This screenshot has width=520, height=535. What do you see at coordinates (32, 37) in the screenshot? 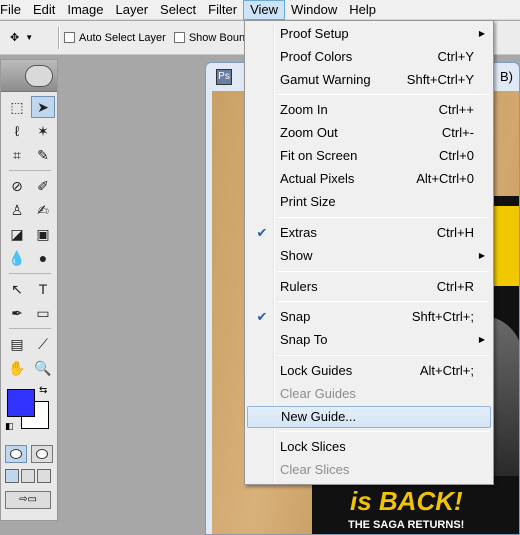
I see `tool-preset-picker: ✥ ▼` at bounding box center [32, 37].